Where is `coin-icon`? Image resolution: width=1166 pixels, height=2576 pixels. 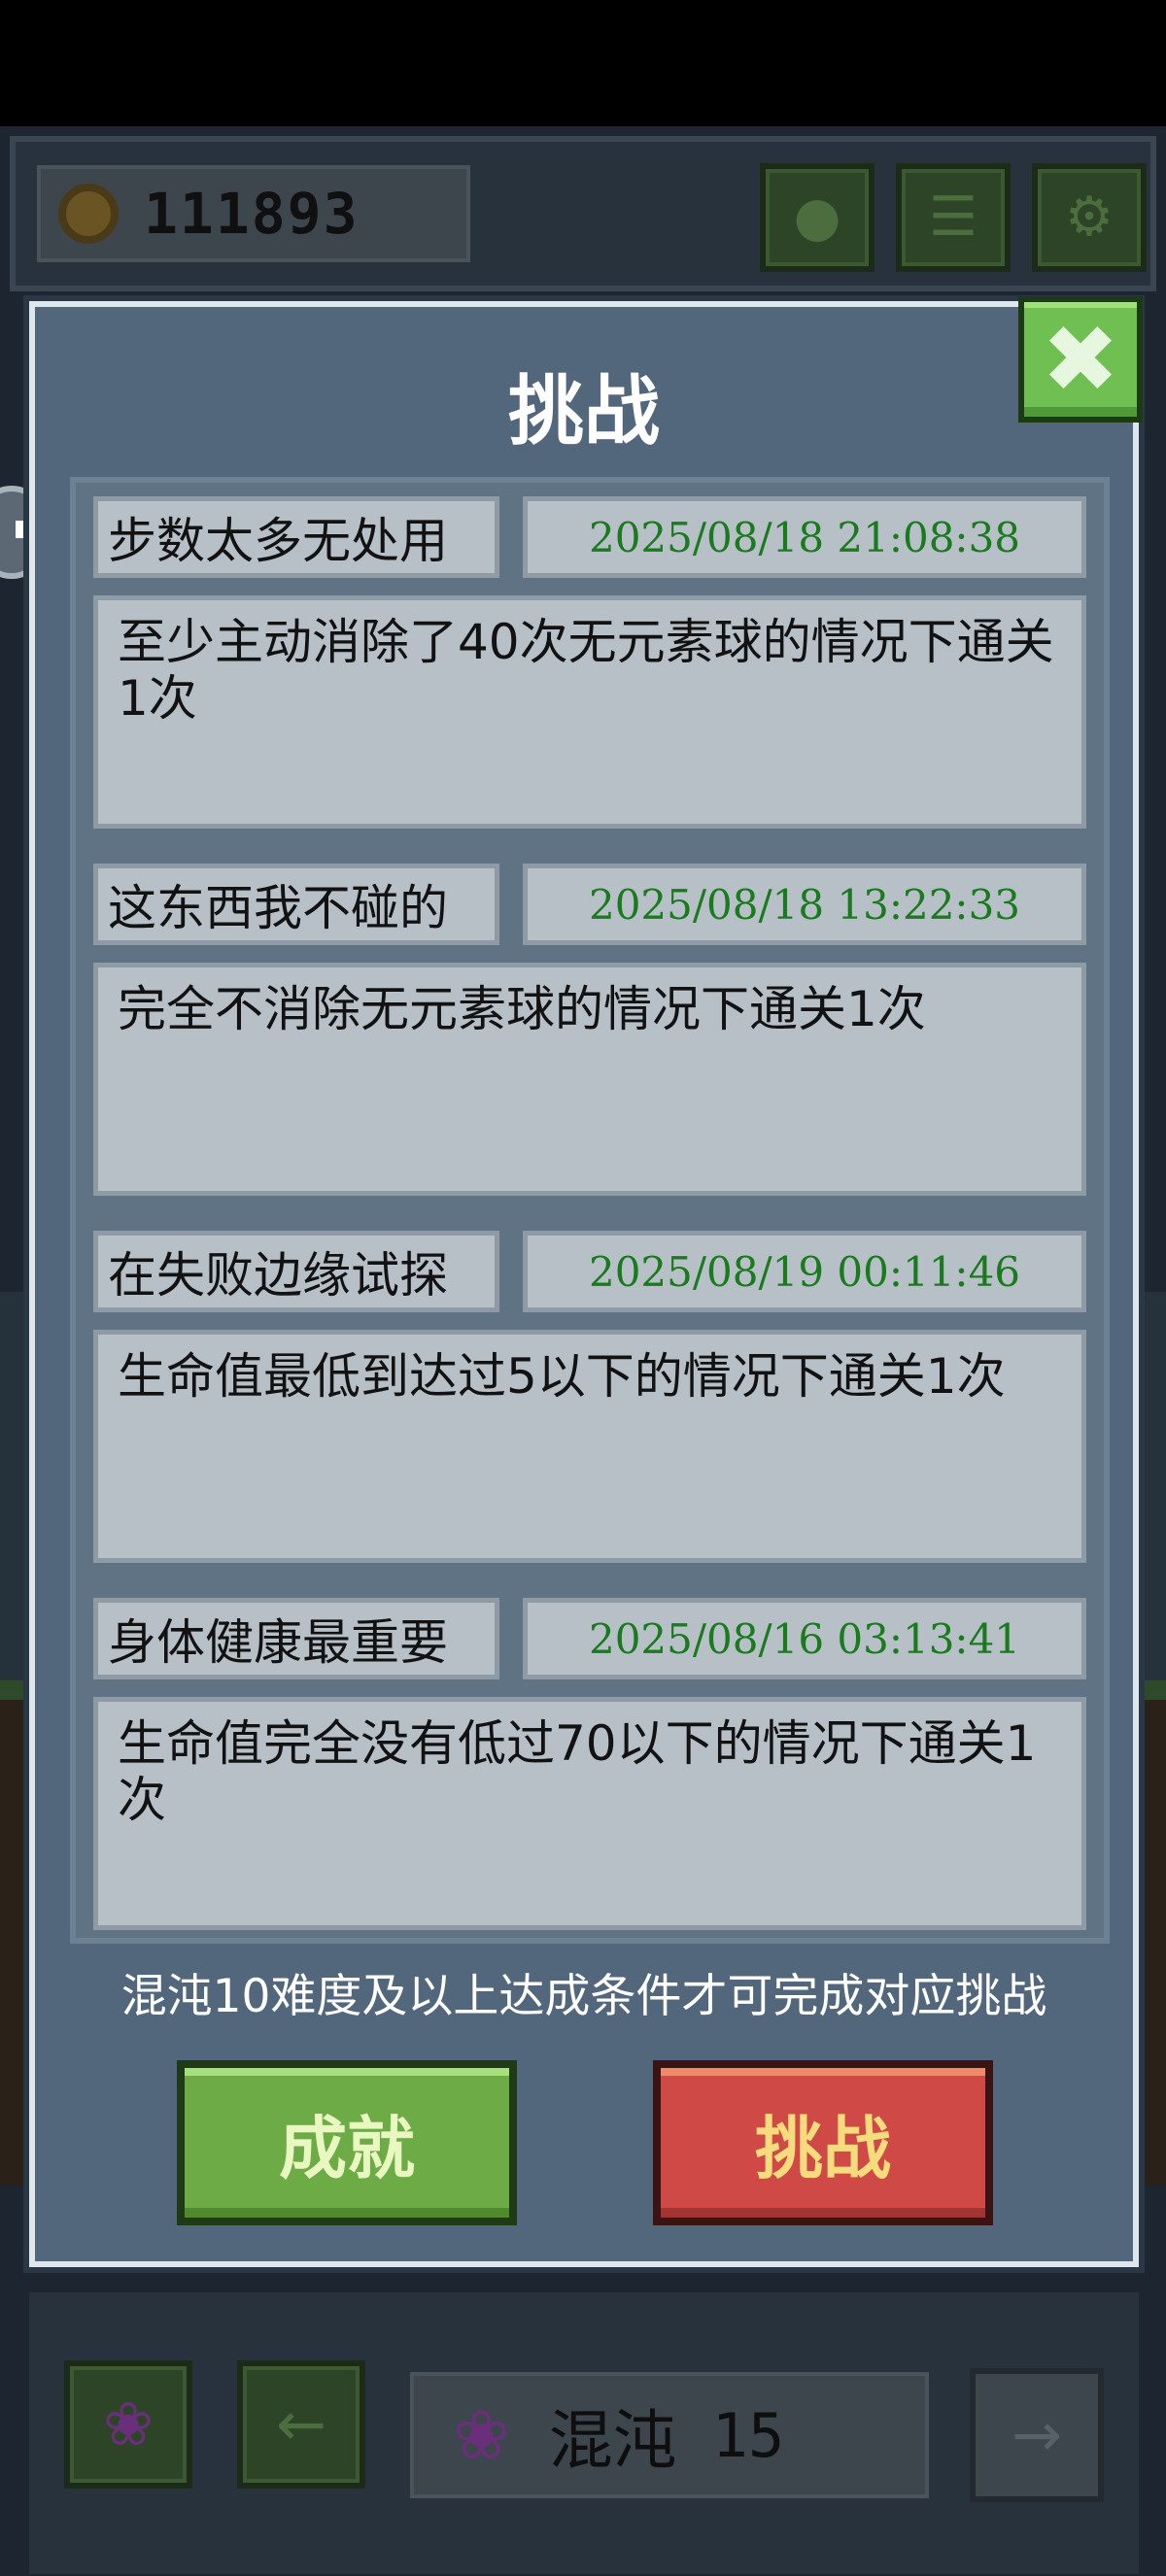 coin-icon is located at coordinates (88, 214).